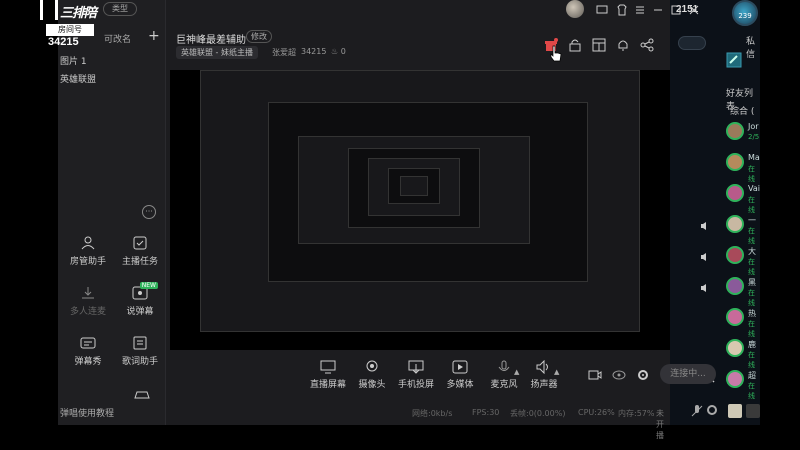 The image size is (800, 450). What do you see at coordinates (139, 262) in the screenshot?
I see `tool-label: 主播任务` at bounding box center [139, 262].